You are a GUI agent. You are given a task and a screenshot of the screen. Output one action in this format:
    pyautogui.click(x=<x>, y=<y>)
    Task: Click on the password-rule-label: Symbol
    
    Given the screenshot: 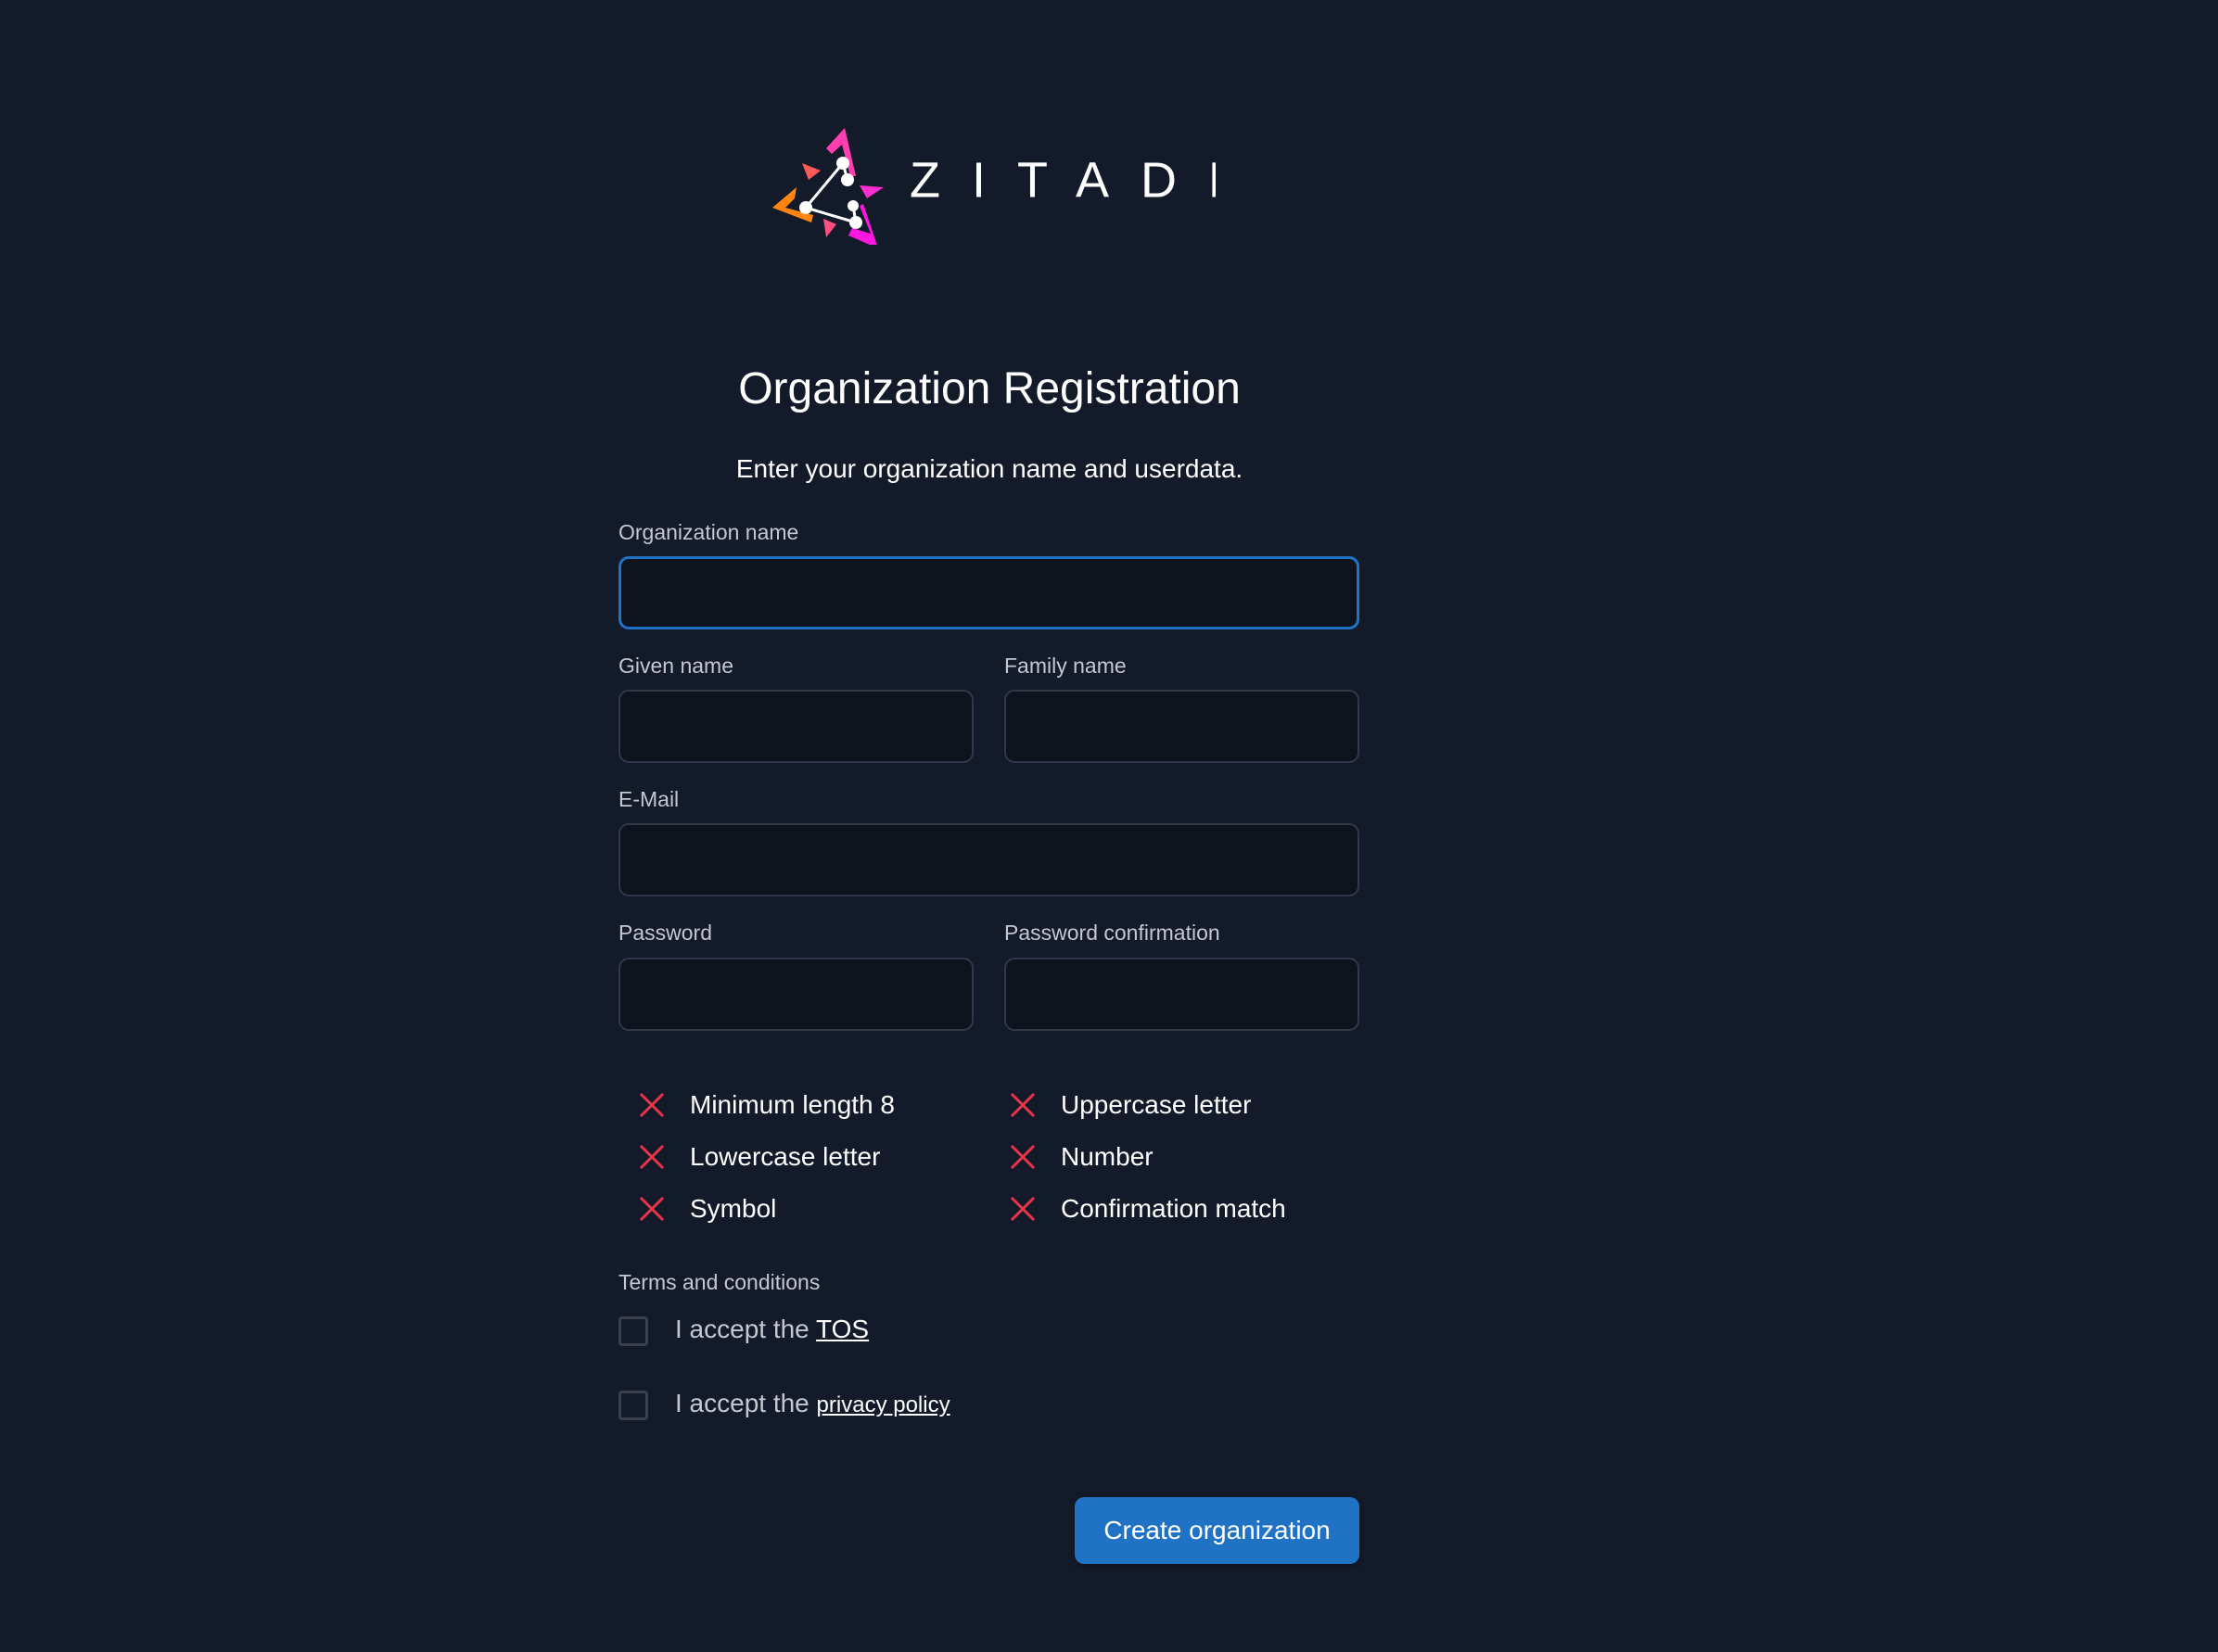 What is the action you would take?
    pyautogui.click(x=733, y=1208)
    